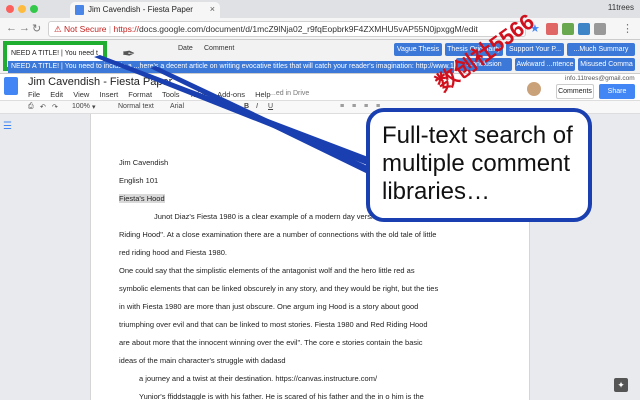 The width and height of the screenshot is (640, 400). I want to click on category-button: Vague Thesis, so click(418, 49).